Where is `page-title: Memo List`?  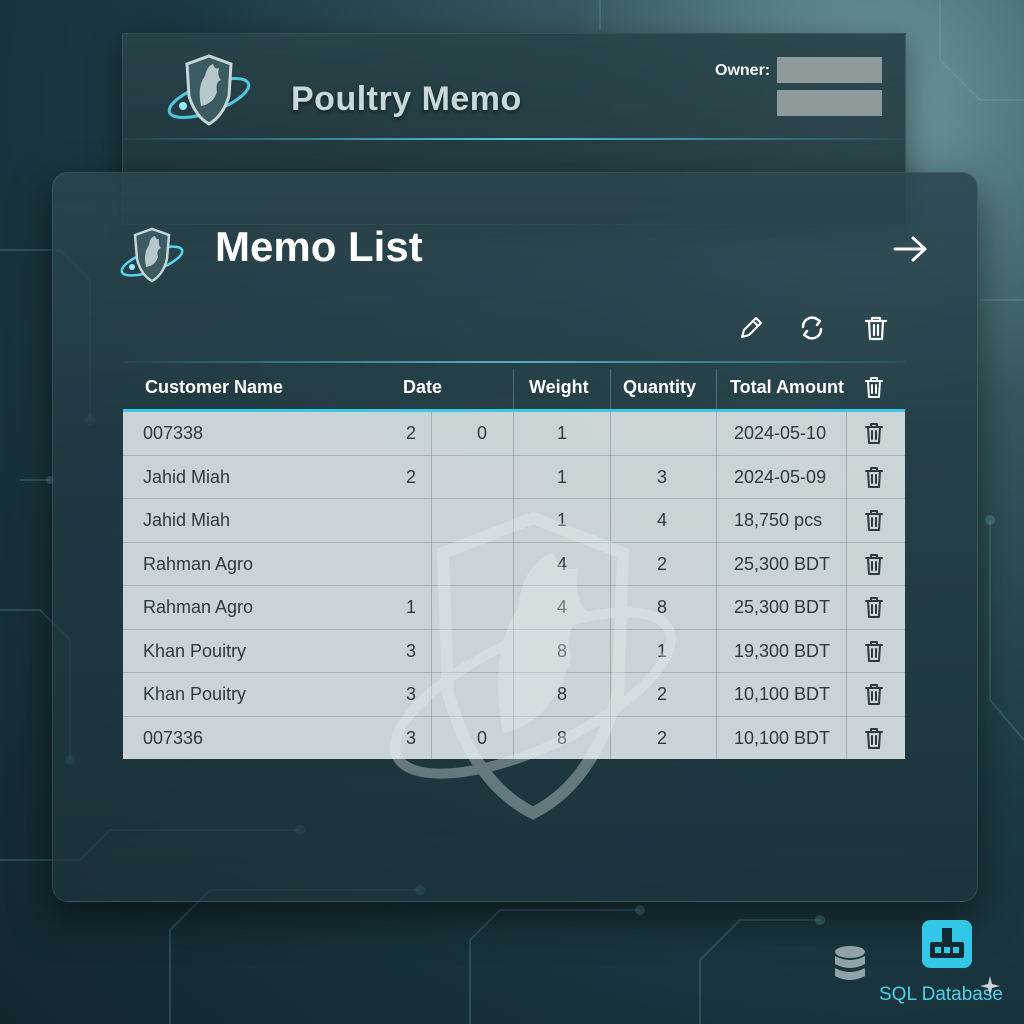 page-title: Memo List is located at coordinates (319, 246).